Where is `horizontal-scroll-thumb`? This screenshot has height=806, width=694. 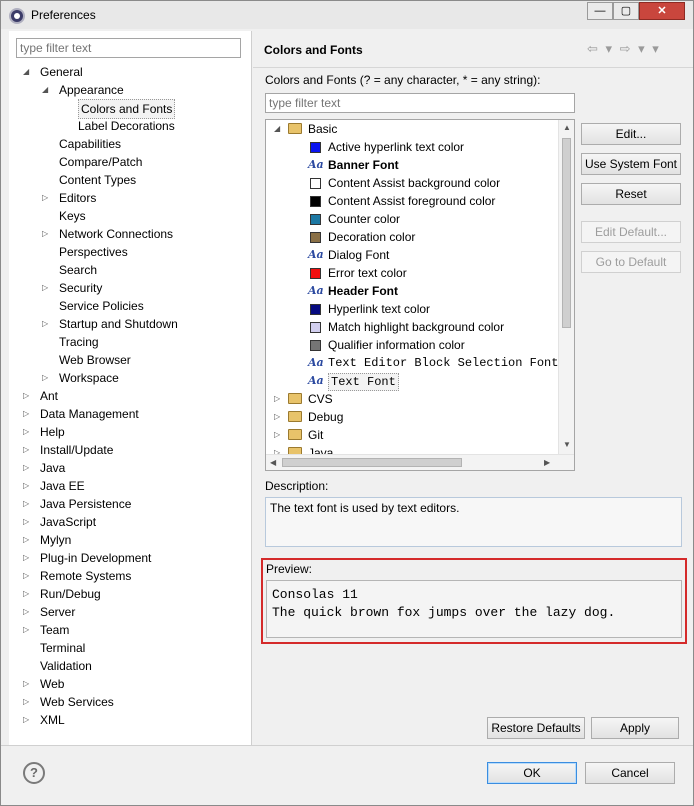
horizontal-scroll-thumb is located at coordinates (372, 462).